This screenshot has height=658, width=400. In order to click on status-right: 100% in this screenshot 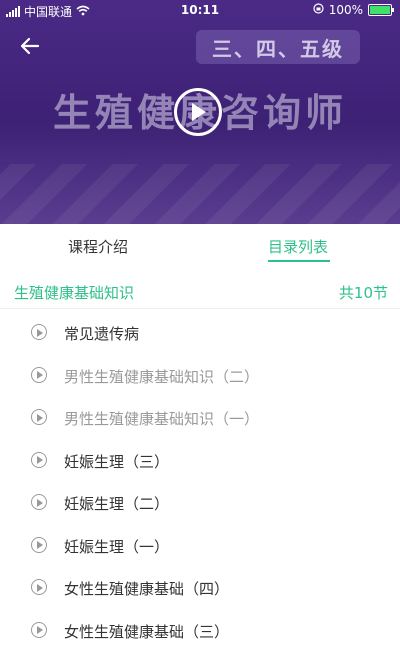, I will do `click(353, 10)`.